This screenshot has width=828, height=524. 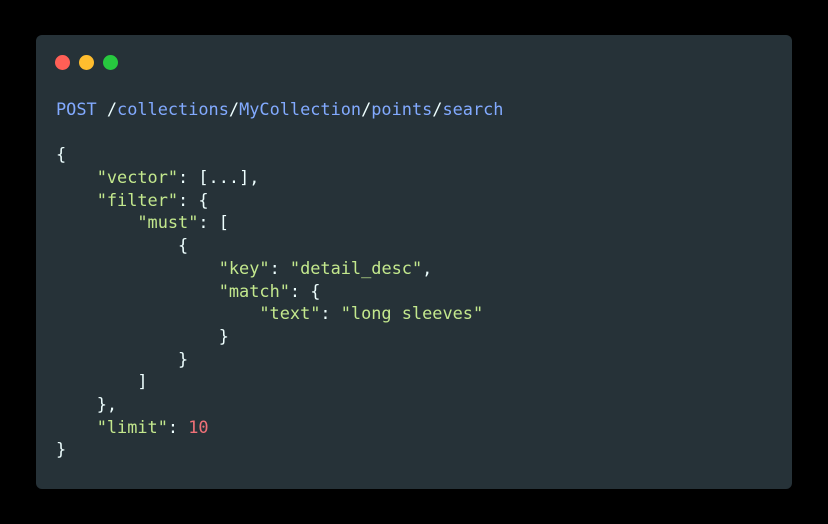 I want to click on window-controls, so click(x=86, y=62).